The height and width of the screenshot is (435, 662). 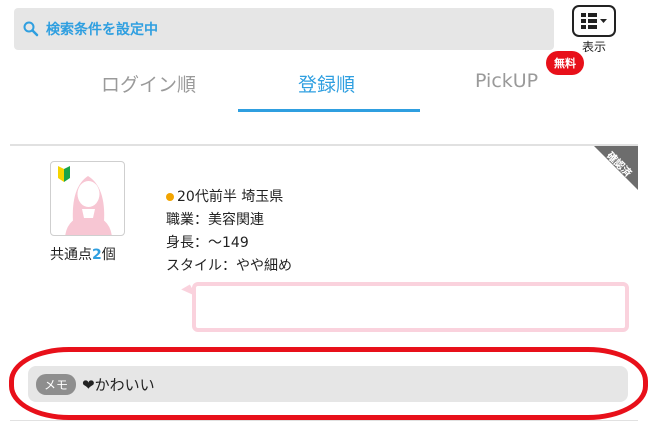 I want to click on search-condition-bar: 検索条件を設定中, so click(x=284, y=29).